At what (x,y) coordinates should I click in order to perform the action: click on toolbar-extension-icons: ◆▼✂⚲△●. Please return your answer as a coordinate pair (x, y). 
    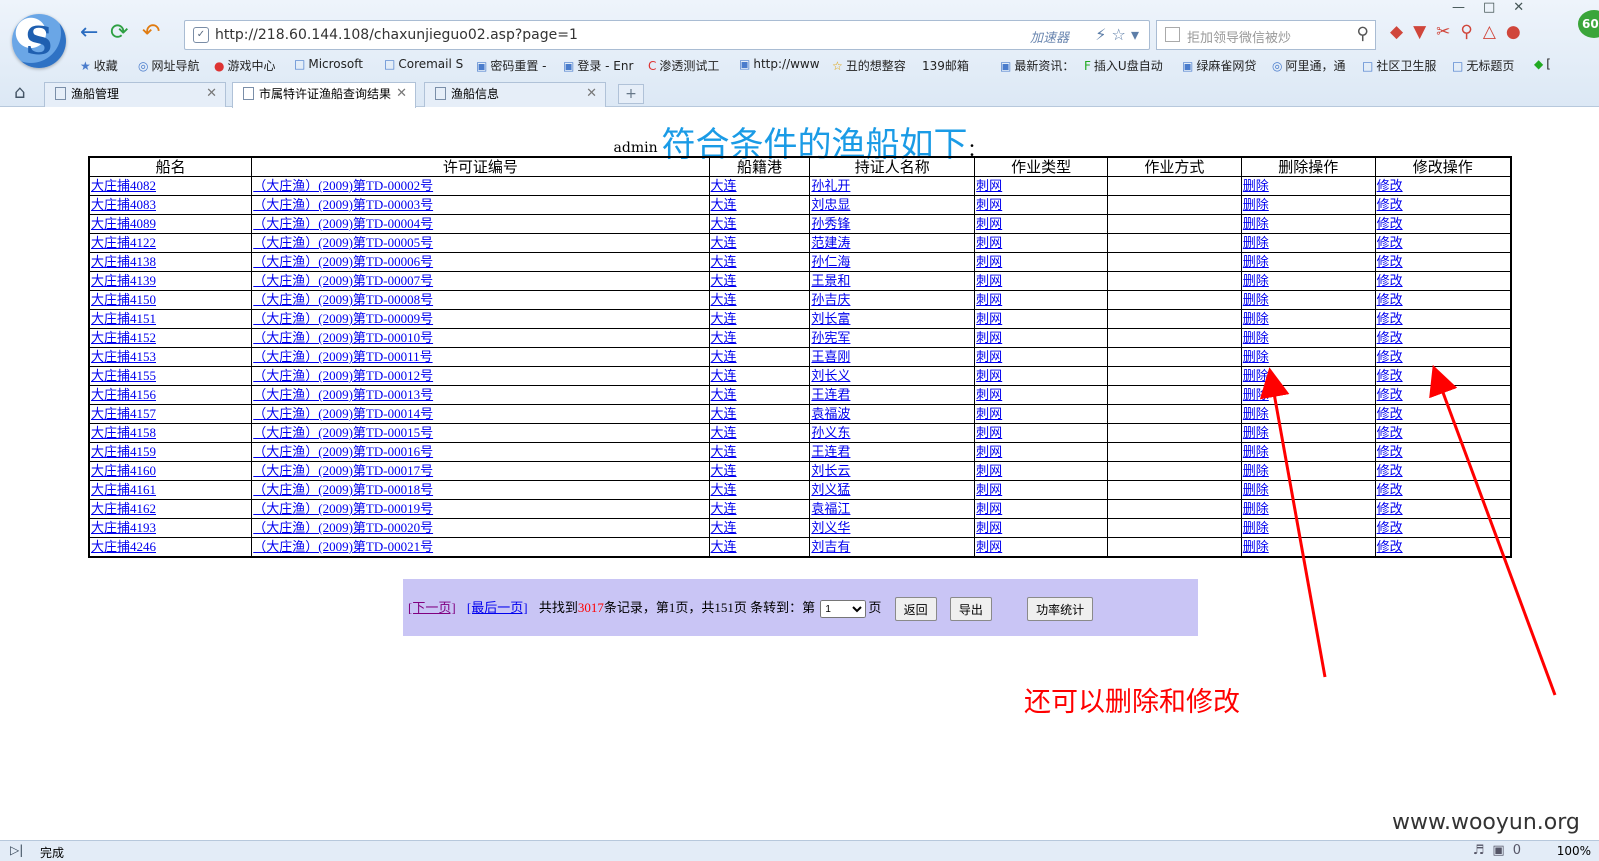
    Looking at the image, I should click on (1460, 32).